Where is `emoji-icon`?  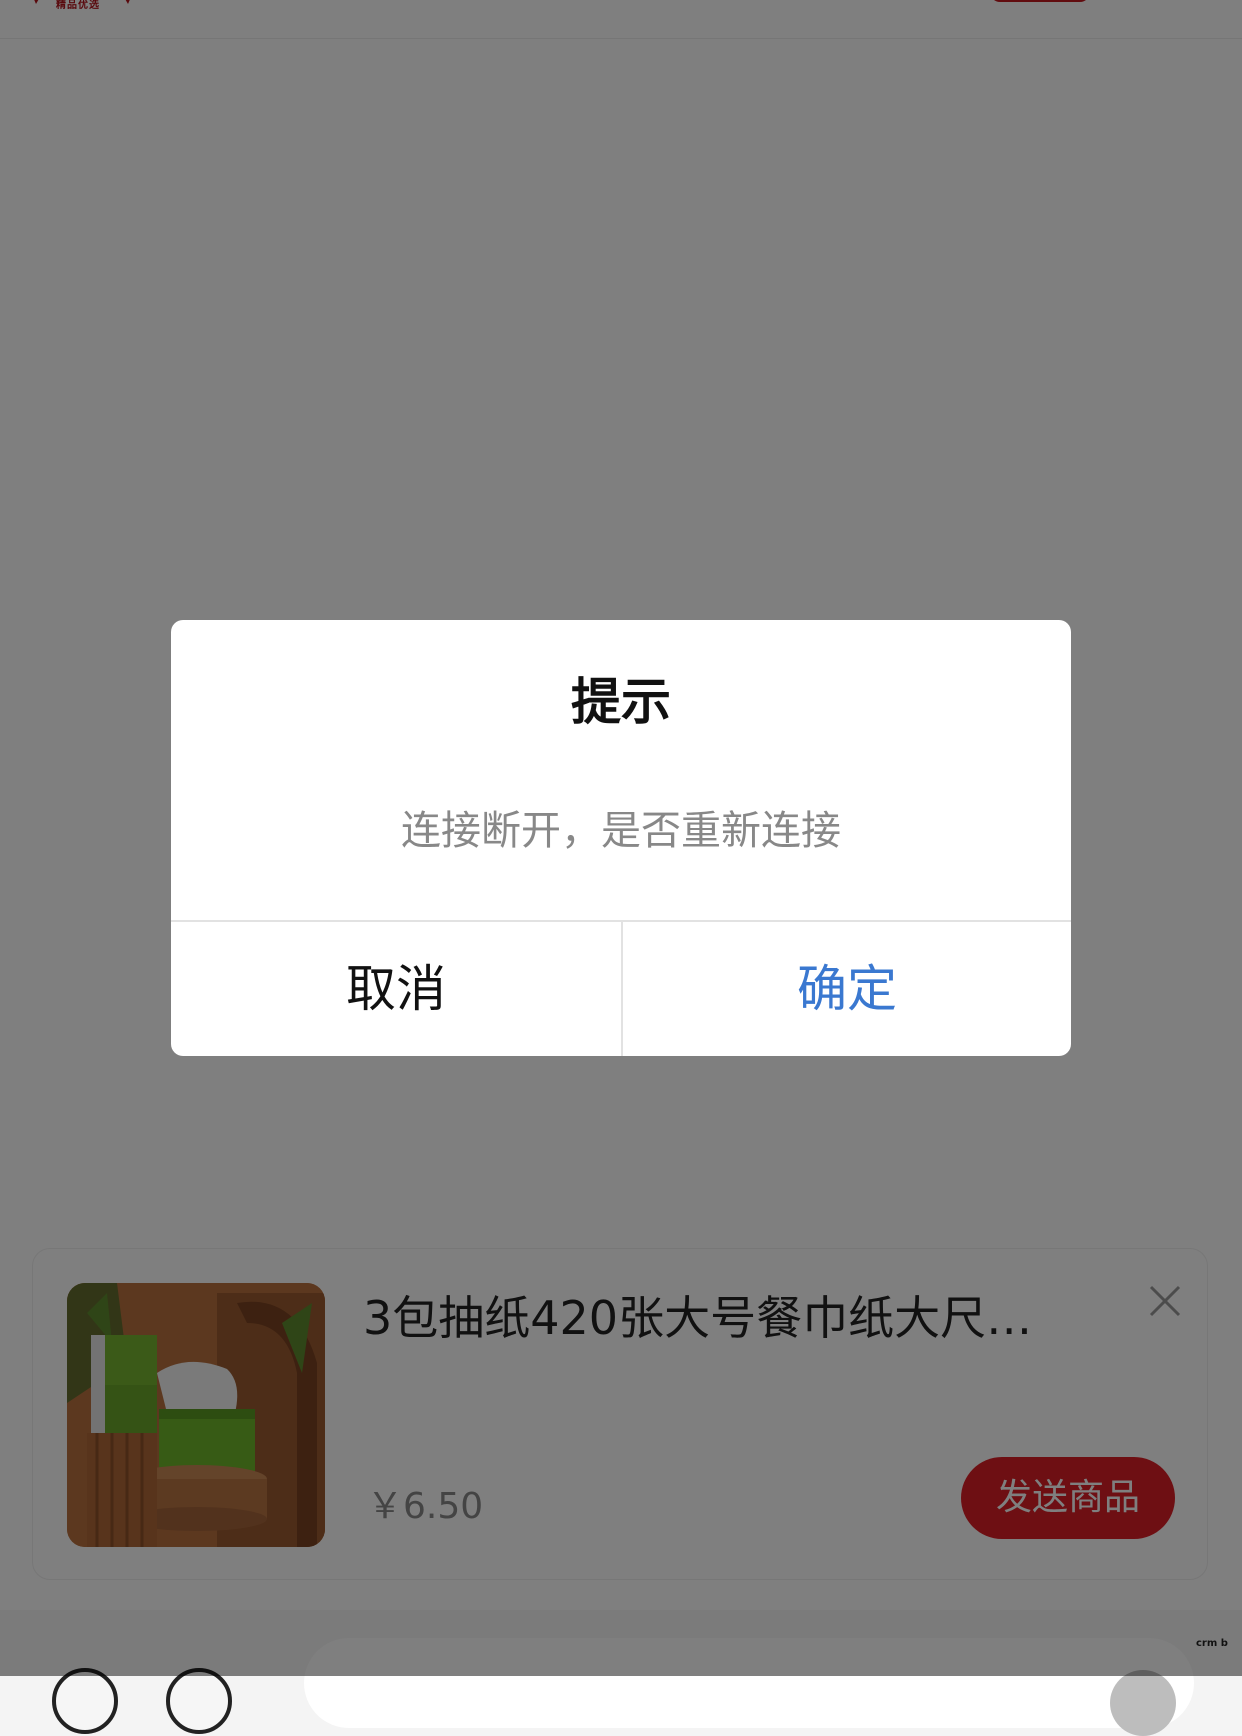 emoji-icon is located at coordinates (199, 1701).